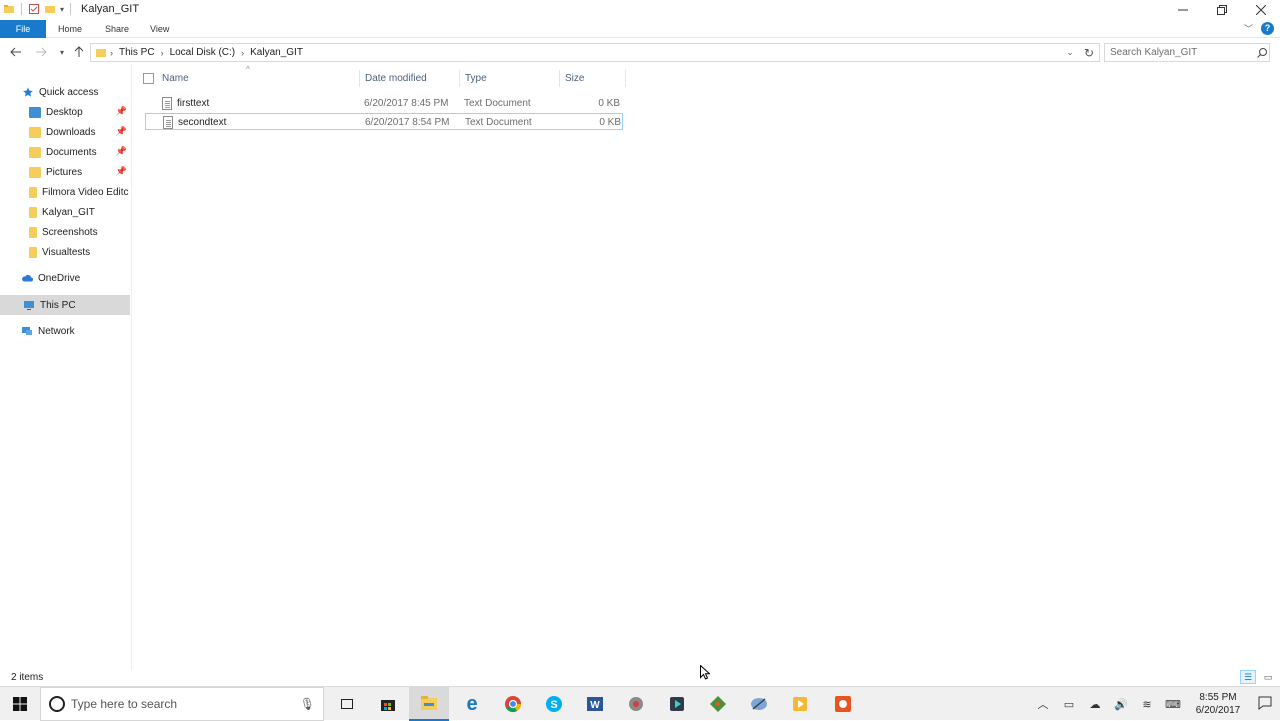 The height and width of the screenshot is (721, 1280). I want to click on nav-this-pc: This PC, so click(65, 305).